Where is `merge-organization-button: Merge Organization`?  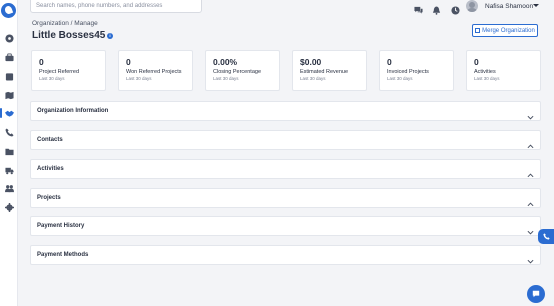 merge-organization-button: Merge Organization is located at coordinates (505, 30).